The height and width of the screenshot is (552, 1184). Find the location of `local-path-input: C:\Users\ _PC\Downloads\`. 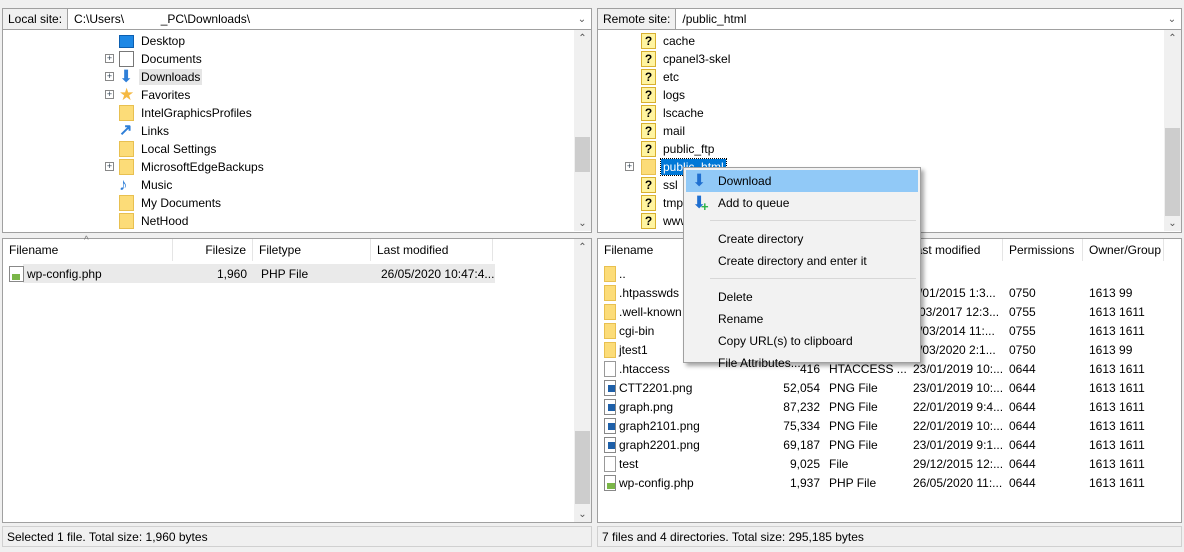

local-path-input: C:\Users\ _PC\Downloads\ is located at coordinates (320, 19).